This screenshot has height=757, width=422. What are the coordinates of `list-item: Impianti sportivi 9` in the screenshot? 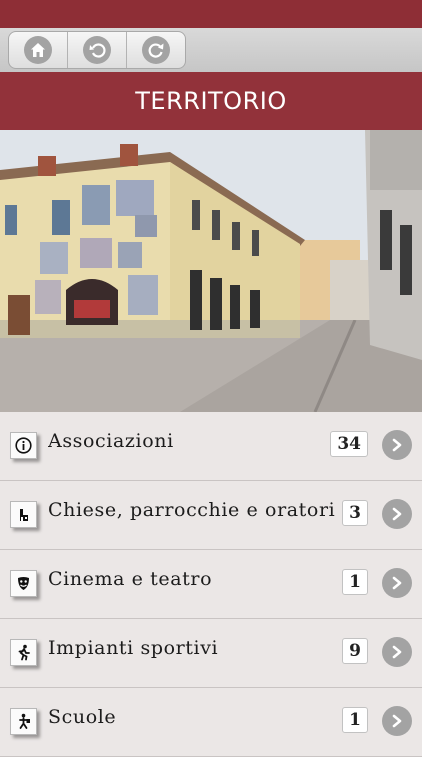 It's located at (211, 653).